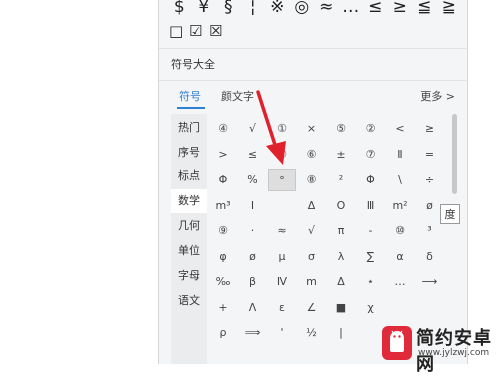  I want to click on symbol-cell: ⑥, so click(312, 155).